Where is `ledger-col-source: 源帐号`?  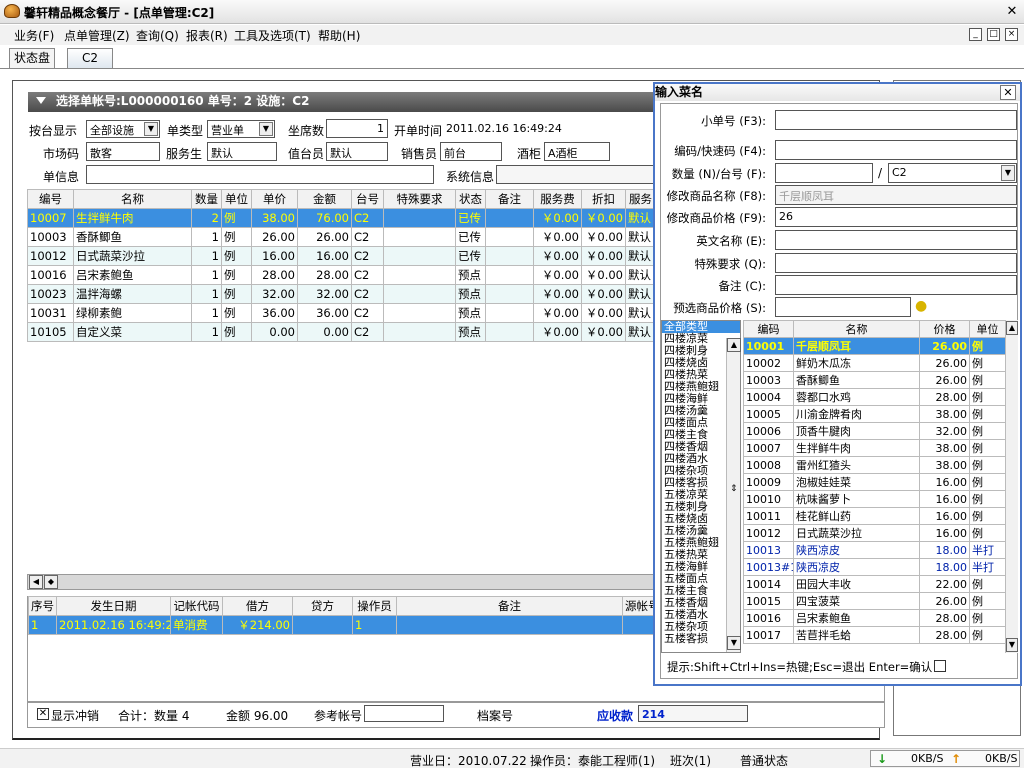 ledger-col-source: 源帐号 is located at coordinates (639, 606).